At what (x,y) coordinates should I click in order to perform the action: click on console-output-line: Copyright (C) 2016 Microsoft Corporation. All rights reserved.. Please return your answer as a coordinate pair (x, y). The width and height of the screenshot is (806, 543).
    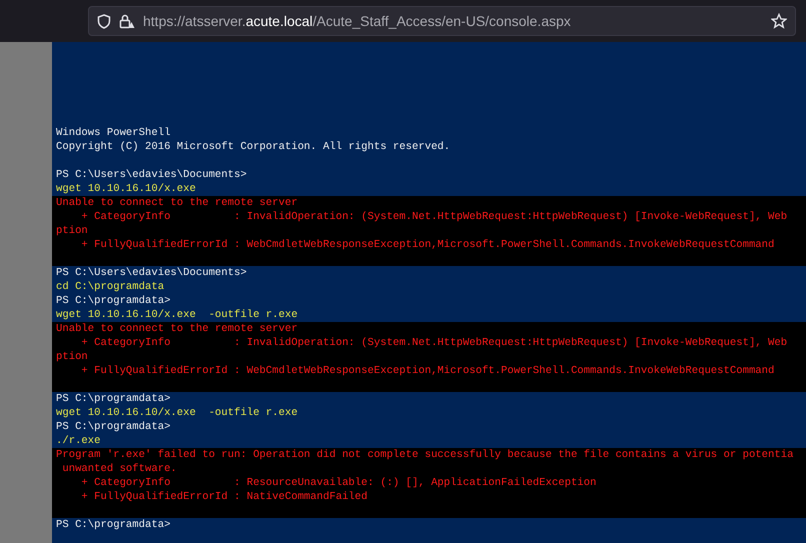
    Looking at the image, I should click on (253, 147).